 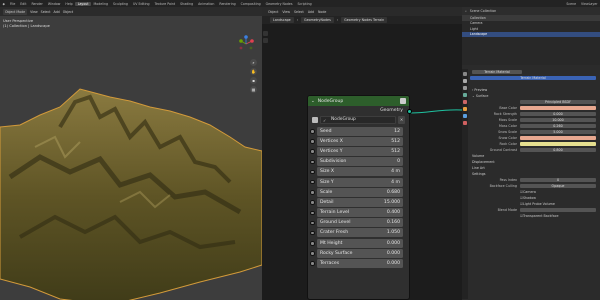 What do you see at coordinates (57, 12) in the screenshot?
I see `viewport-menu-add: Add` at bounding box center [57, 12].